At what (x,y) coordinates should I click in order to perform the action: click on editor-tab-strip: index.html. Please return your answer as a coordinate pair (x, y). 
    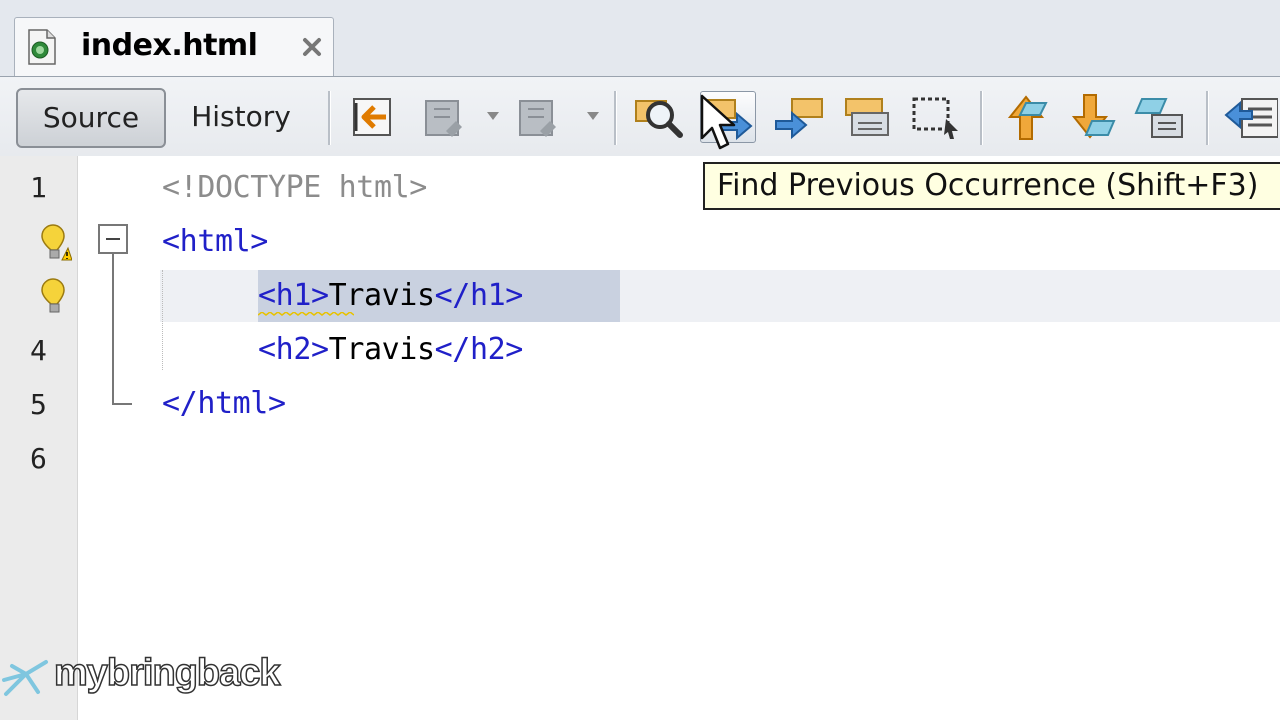
    Looking at the image, I should click on (640, 38).